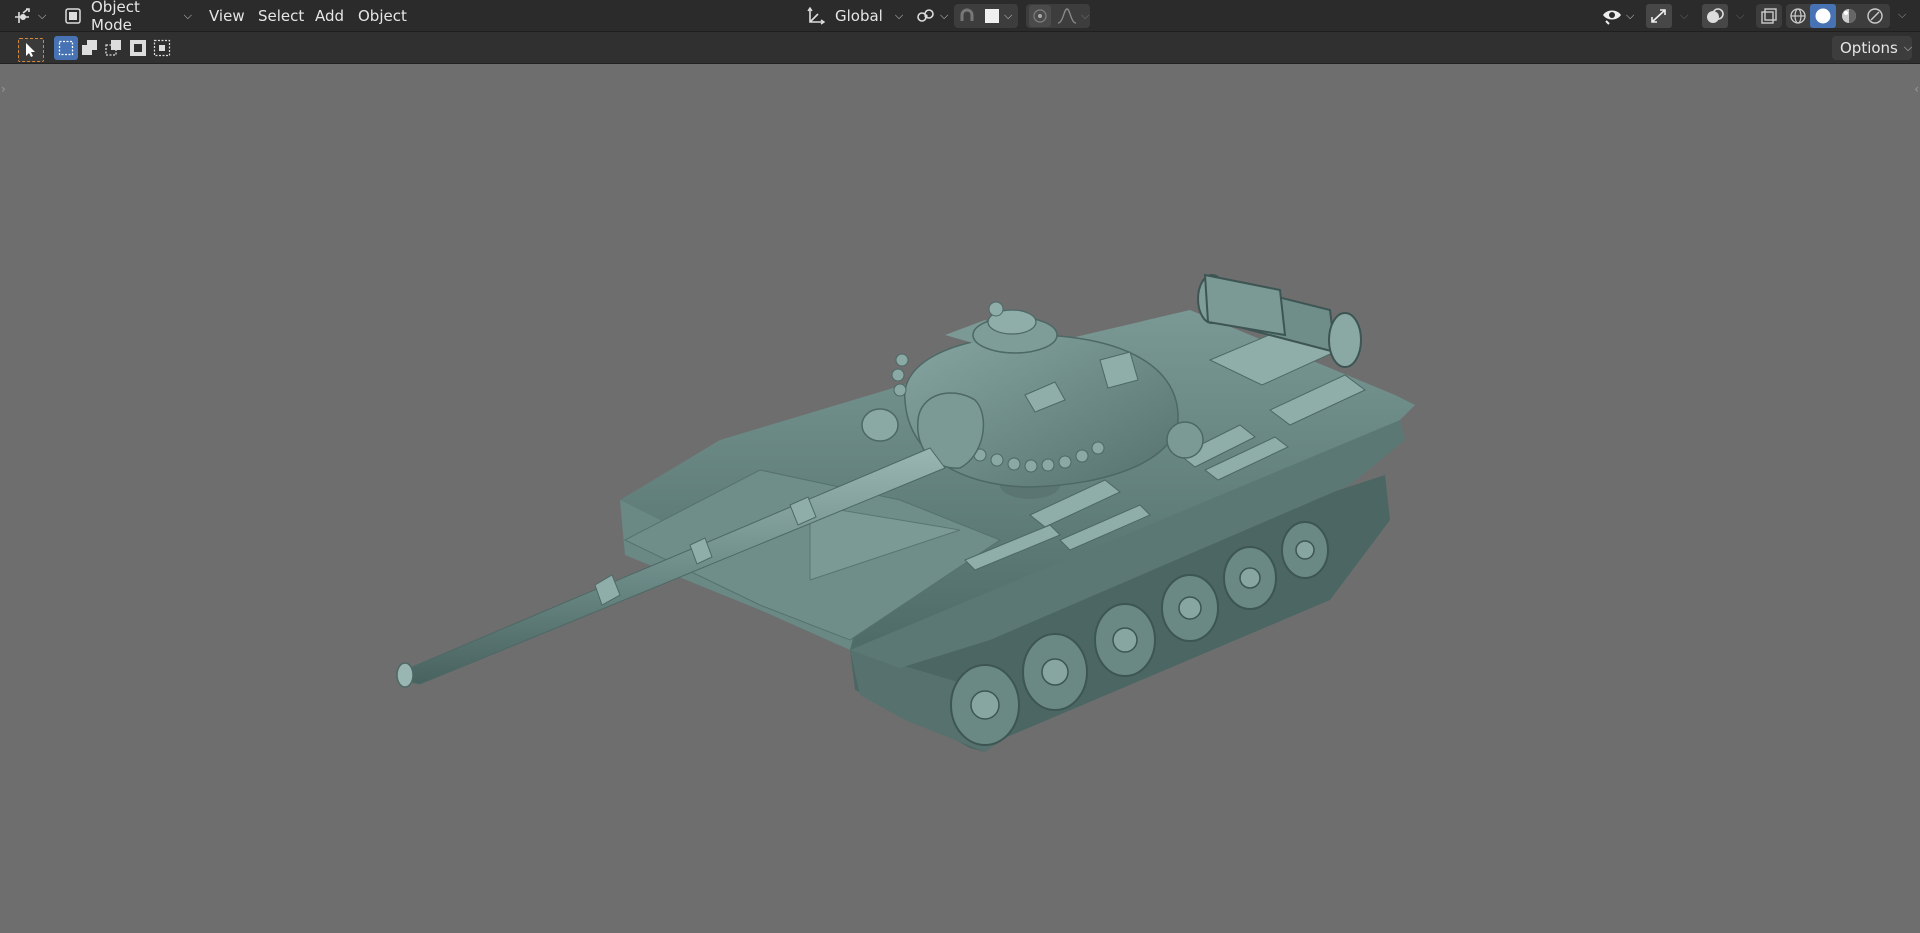 Image resolution: width=1920 pixels, height=933 pixels. What do you see at coordinates (23, 16) in the screenshot?
I see `viewport-gizmo-icon` at bounding box center [23, 16].